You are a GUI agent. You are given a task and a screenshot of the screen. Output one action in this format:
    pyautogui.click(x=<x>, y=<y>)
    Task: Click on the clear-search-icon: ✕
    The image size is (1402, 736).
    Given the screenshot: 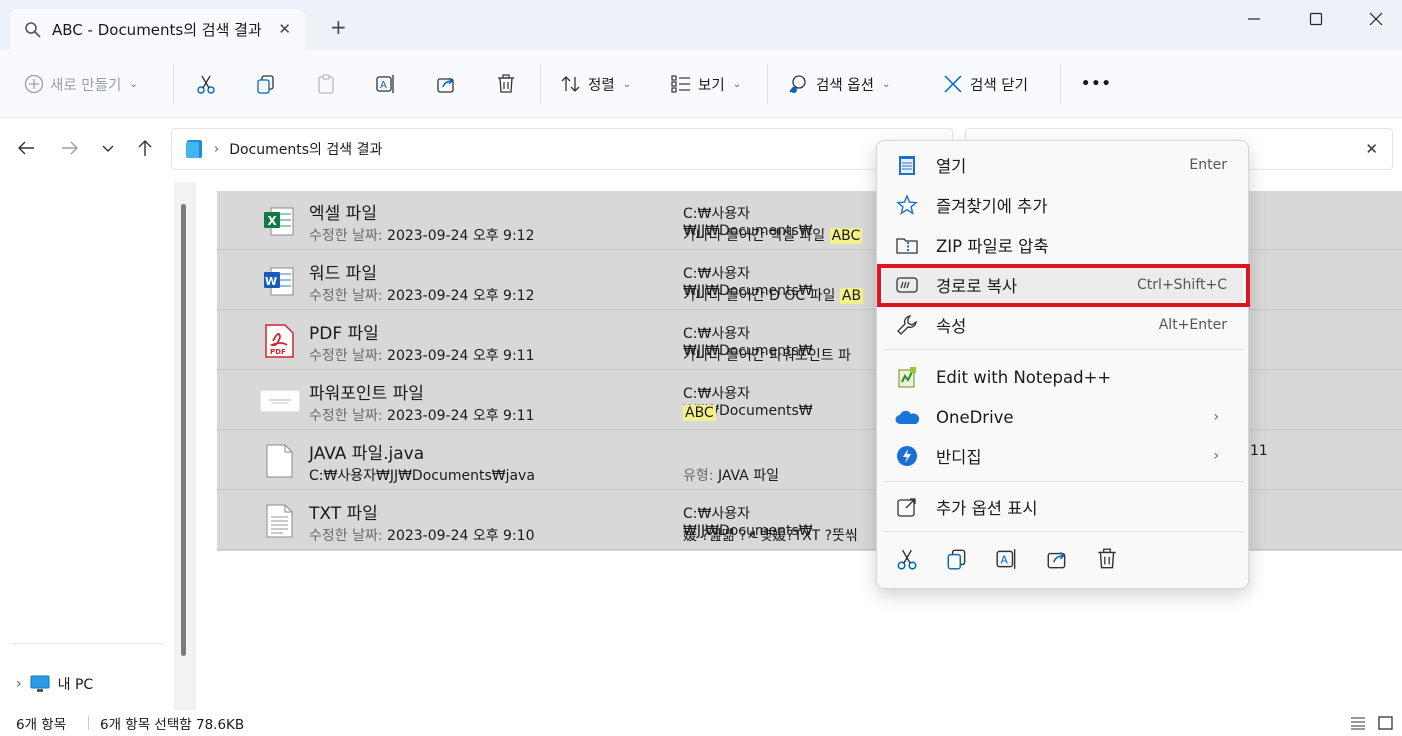 What is the action you would take?
    pyautogui.click(x=1371, y=149)
    